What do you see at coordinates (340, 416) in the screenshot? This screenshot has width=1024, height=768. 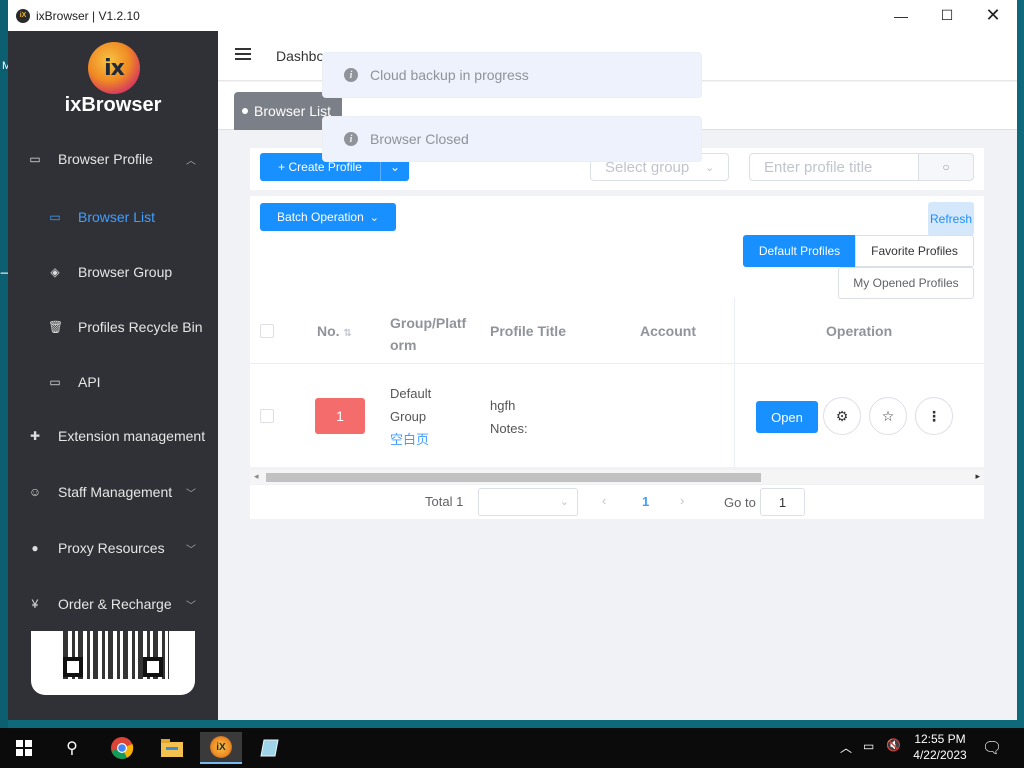 I see `row-number-badge: 1` at bounding box center [340, 416].